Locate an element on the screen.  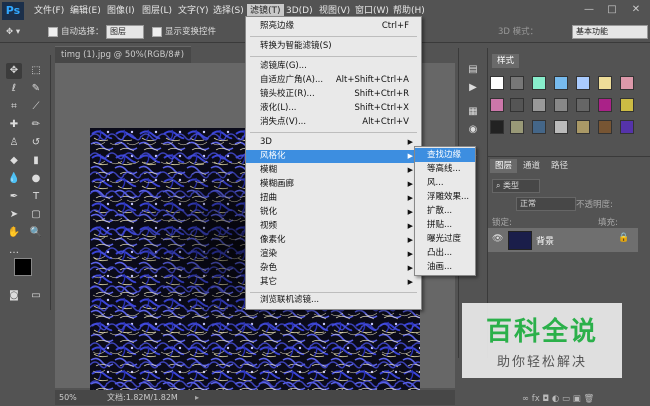
maximize-button: □ is located at coordinates (612, 10).